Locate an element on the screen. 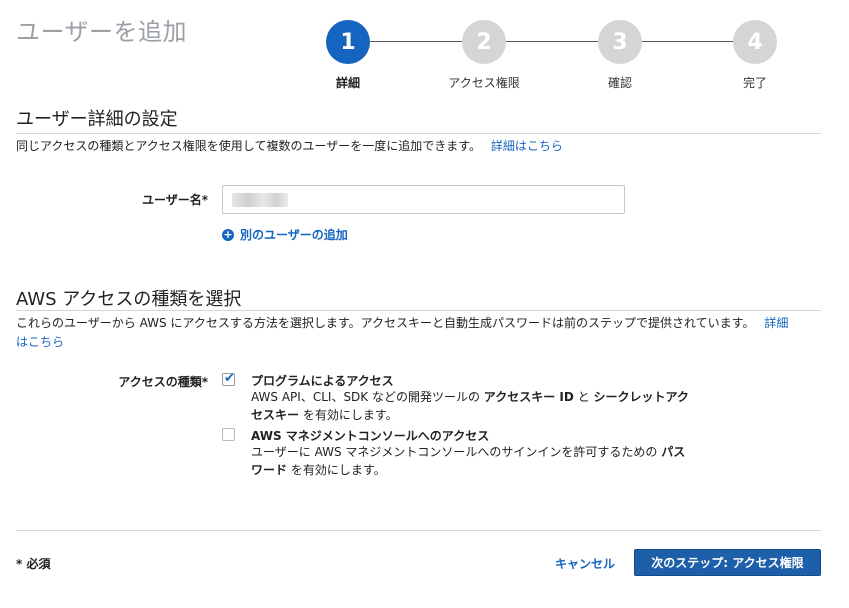  learn-more-part-2: はこちら is located at coordinates (40, 342).